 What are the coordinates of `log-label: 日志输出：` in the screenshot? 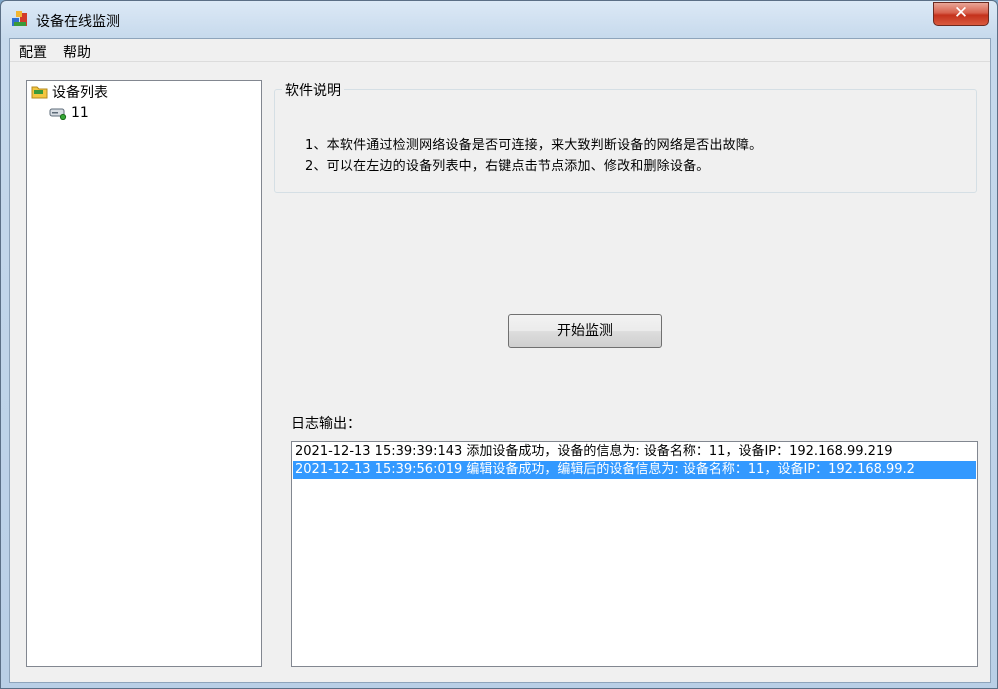 It's located at (326, 424).